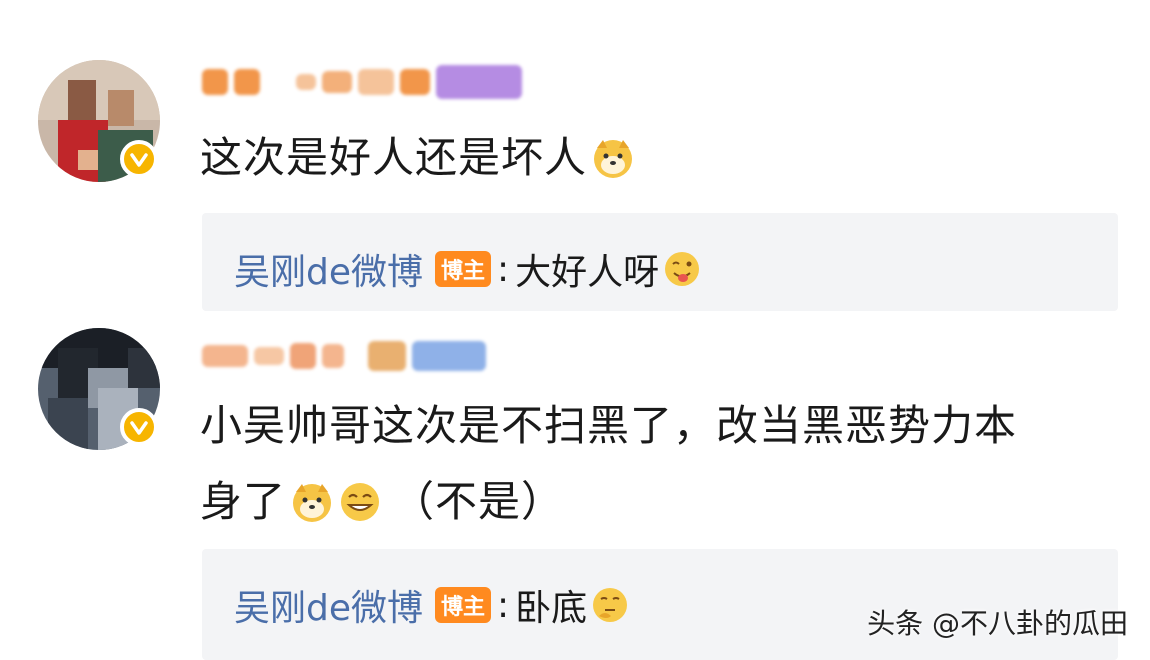  Describe the element at coordinates (587, 272) in the screenshot. I see `reply-text: 大好人呀` at that location.